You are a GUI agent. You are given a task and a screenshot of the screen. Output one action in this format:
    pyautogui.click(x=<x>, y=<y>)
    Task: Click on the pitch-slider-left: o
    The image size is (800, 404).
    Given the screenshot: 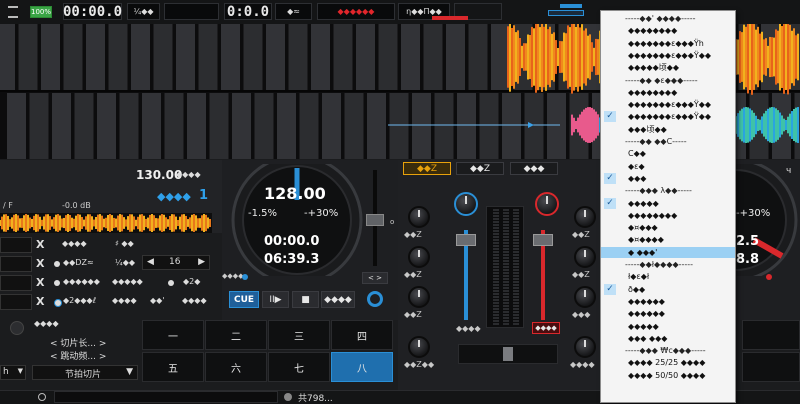 What is the action you would take?
    pyautogui.click(x=375, y=220)
    